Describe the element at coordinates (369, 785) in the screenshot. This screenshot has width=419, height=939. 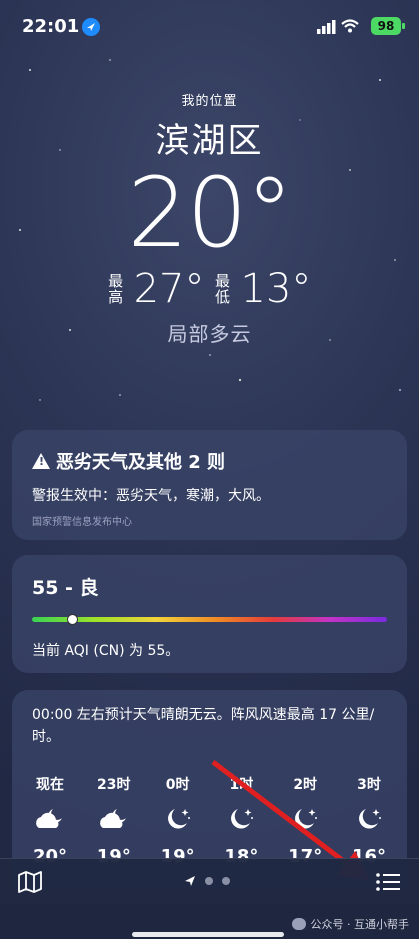
I see `hour-label: 3时` at that location.